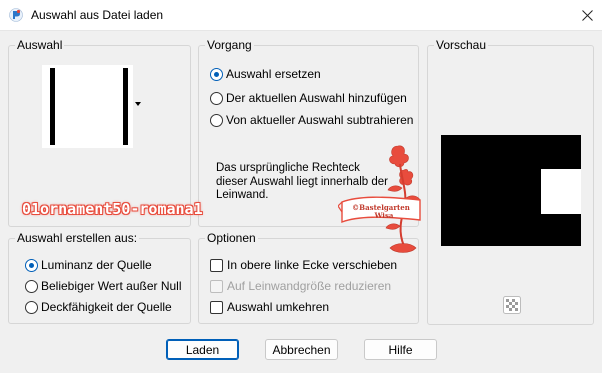 Image resolution: width=602 pixels, height=373 pixels. I want to click on check-auswahl-umkehren: Auswahl umkehren, so click(269, 307).